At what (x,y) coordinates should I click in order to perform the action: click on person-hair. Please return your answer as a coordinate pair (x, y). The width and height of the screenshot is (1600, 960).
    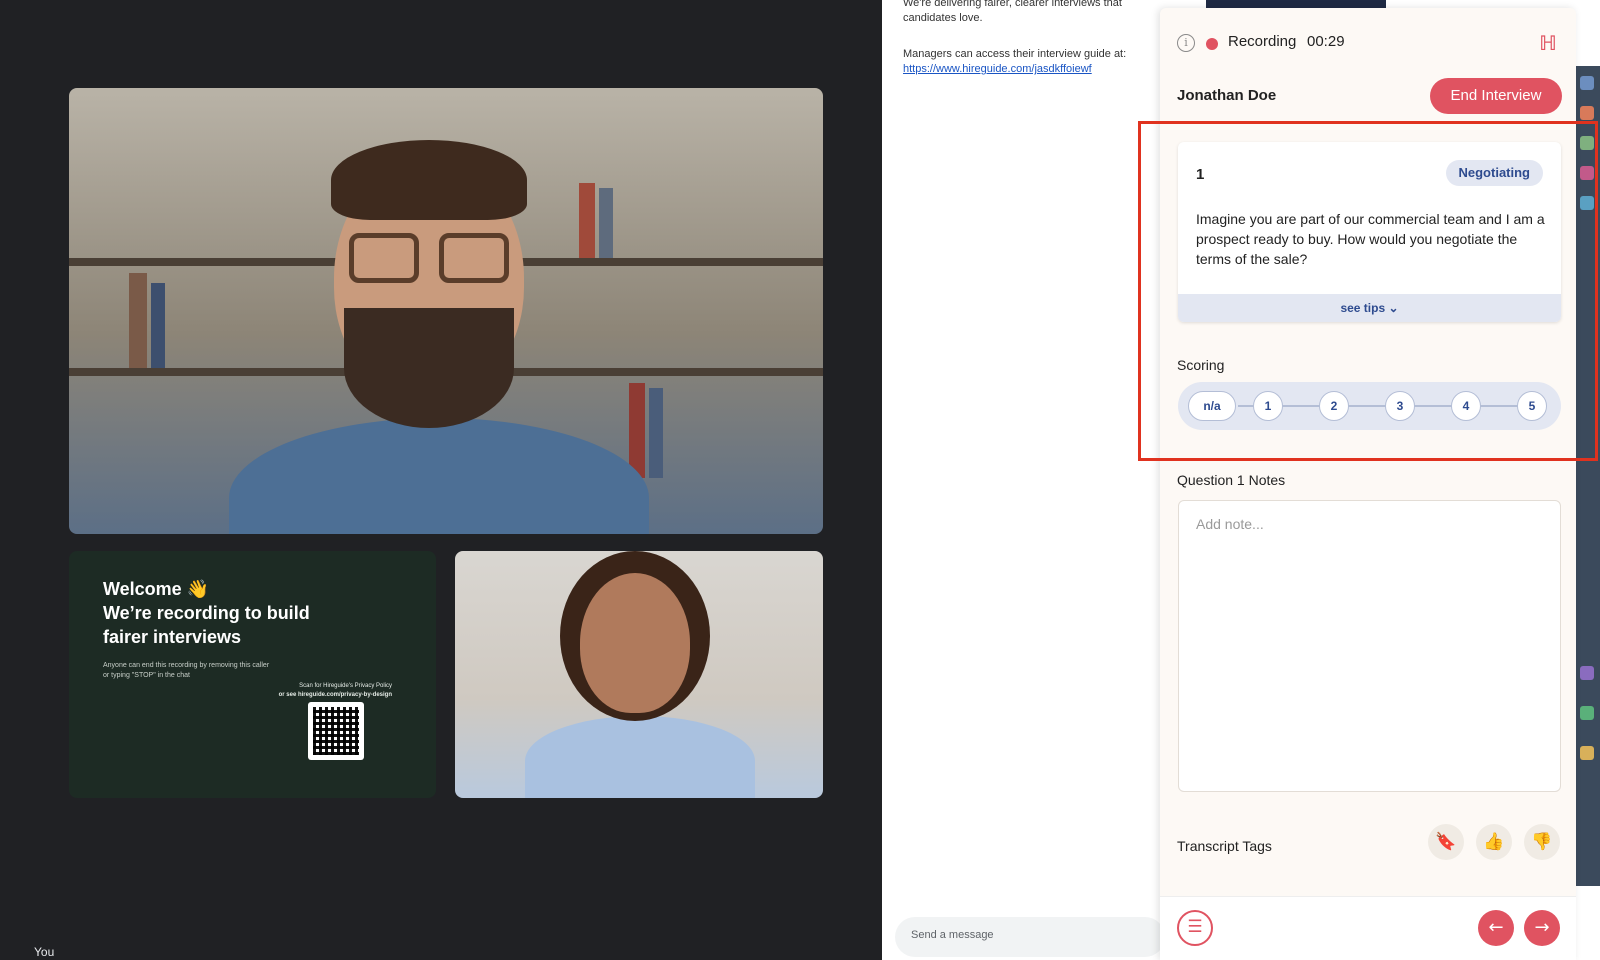
    Looking at the image, I should click on (429, 180).